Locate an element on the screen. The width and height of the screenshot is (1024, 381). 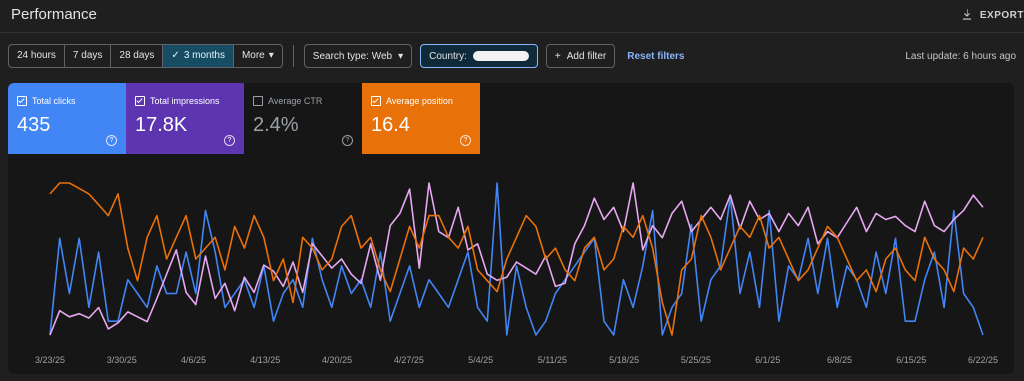
x-tick-label: 5/25/25 is located at coordinates (696, 360).